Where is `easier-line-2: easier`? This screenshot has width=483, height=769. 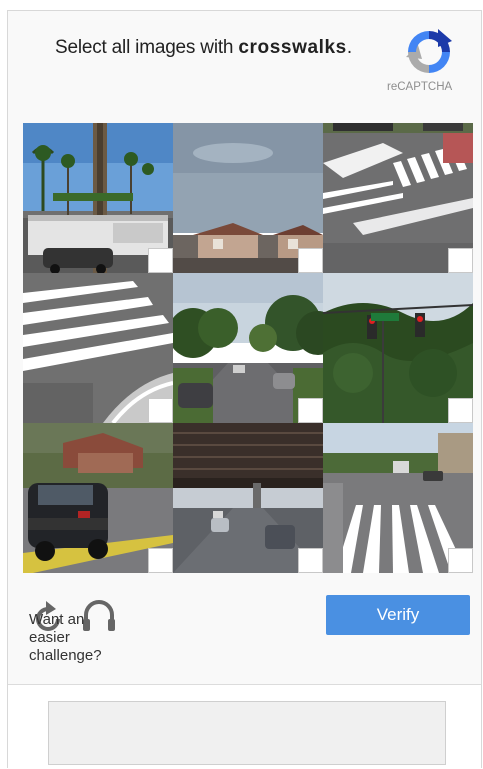
easier-line-2: easier is located at coordinates (49, 637).